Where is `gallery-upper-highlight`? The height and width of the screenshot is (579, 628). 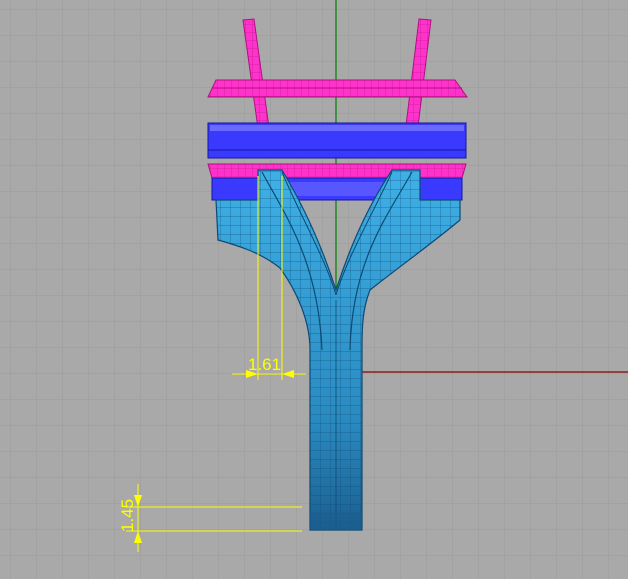
gallery-upper-highlight is located at coordinates (337, 128).